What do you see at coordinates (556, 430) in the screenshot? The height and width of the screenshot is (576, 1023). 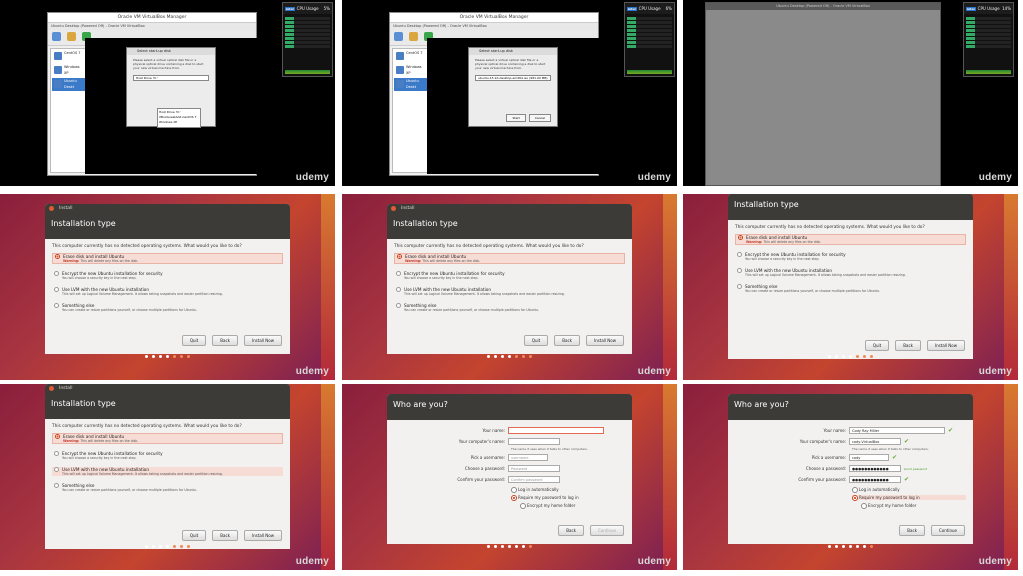 I see `name-input` at bounding box center [556, 430].